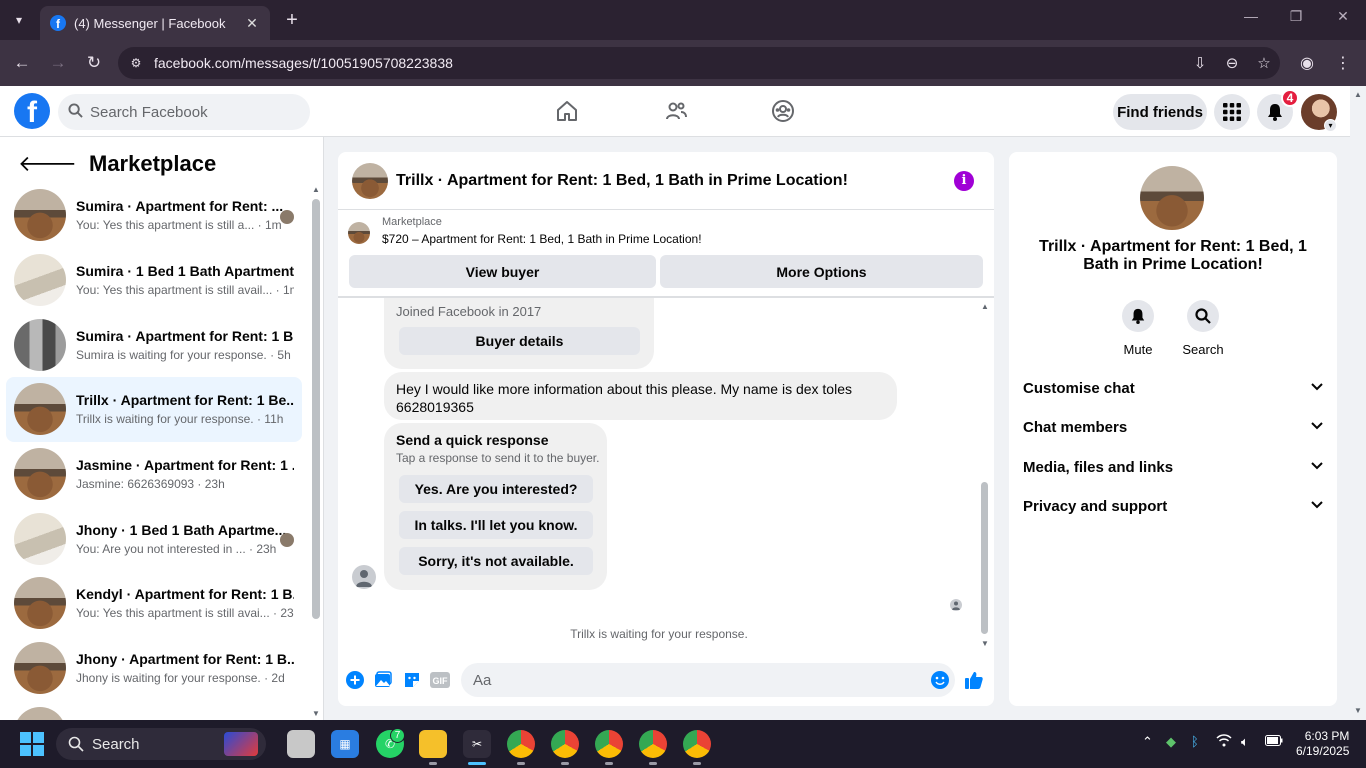  What do you see at coordinates (1307, 63) in the screenshot?
I see `profile-icon: ◉` at bounding box center [1307, 63].